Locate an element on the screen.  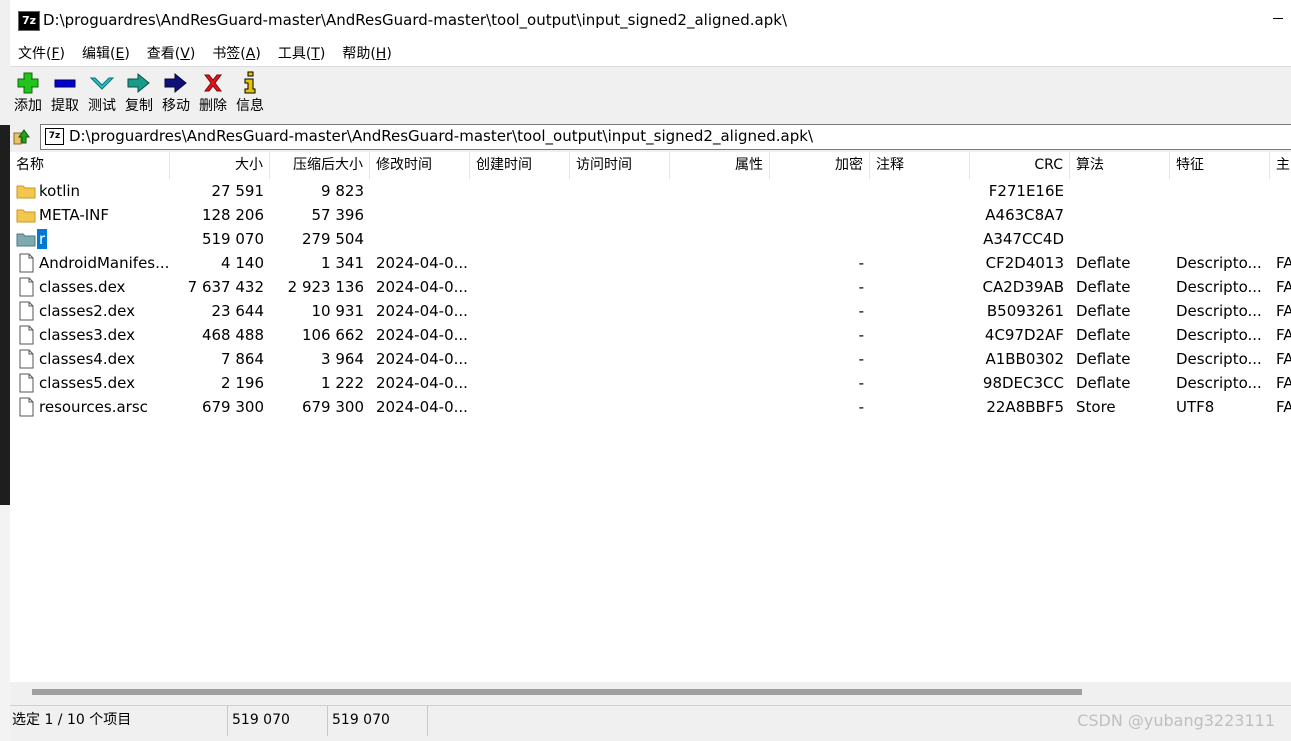
move-button: 移动 is located at coordinates (176, 94).